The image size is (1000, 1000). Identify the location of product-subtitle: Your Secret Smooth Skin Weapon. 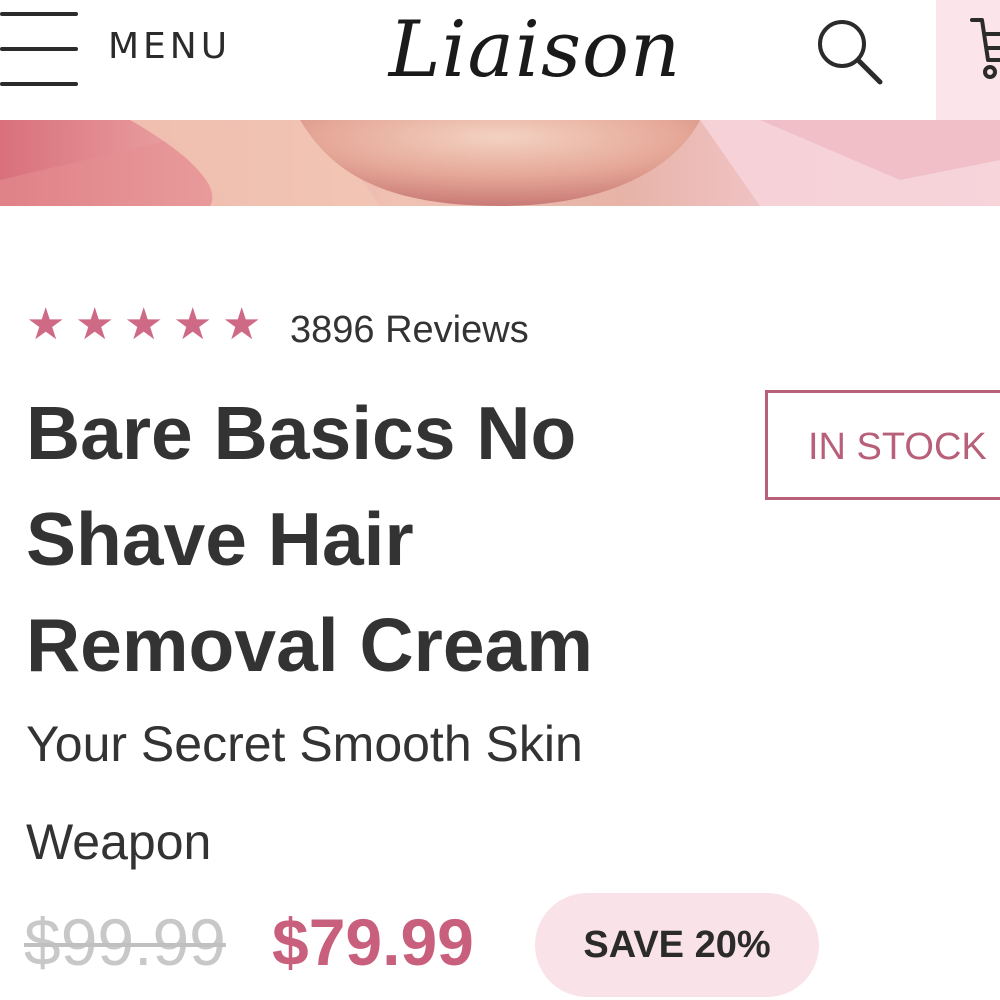
(304, 793).